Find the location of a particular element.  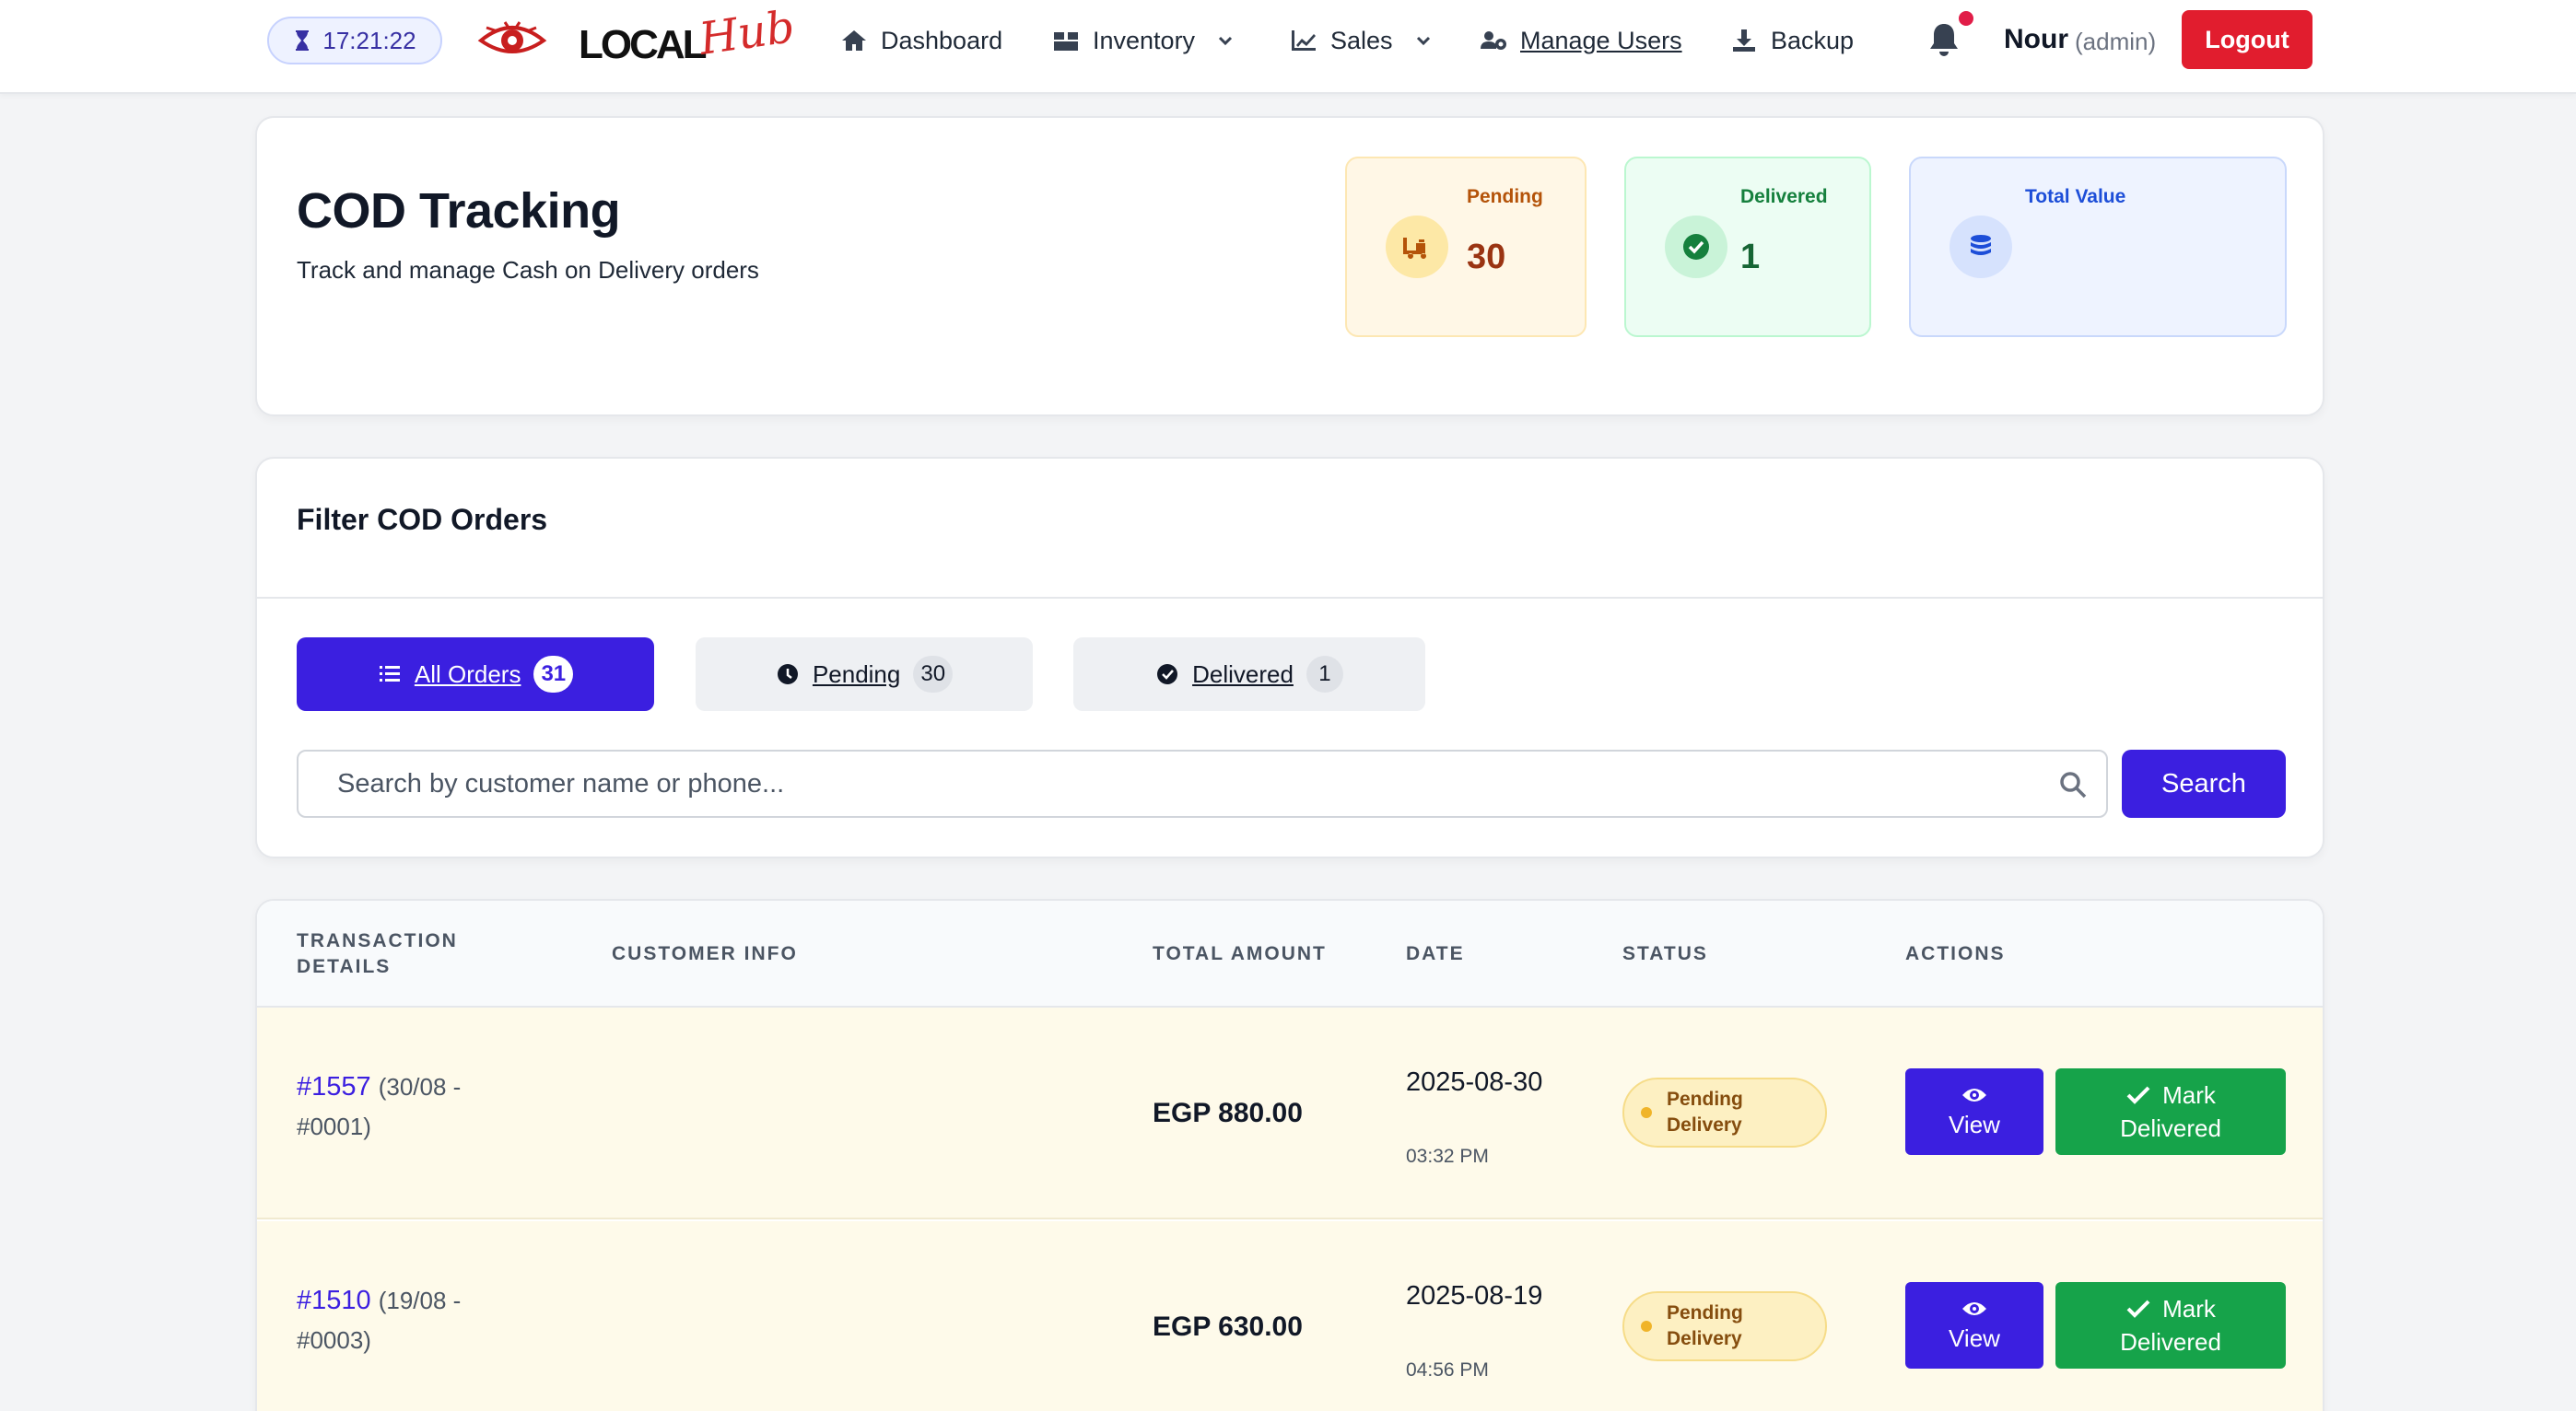

boxes-icon is located at coordinates (1066, 42).